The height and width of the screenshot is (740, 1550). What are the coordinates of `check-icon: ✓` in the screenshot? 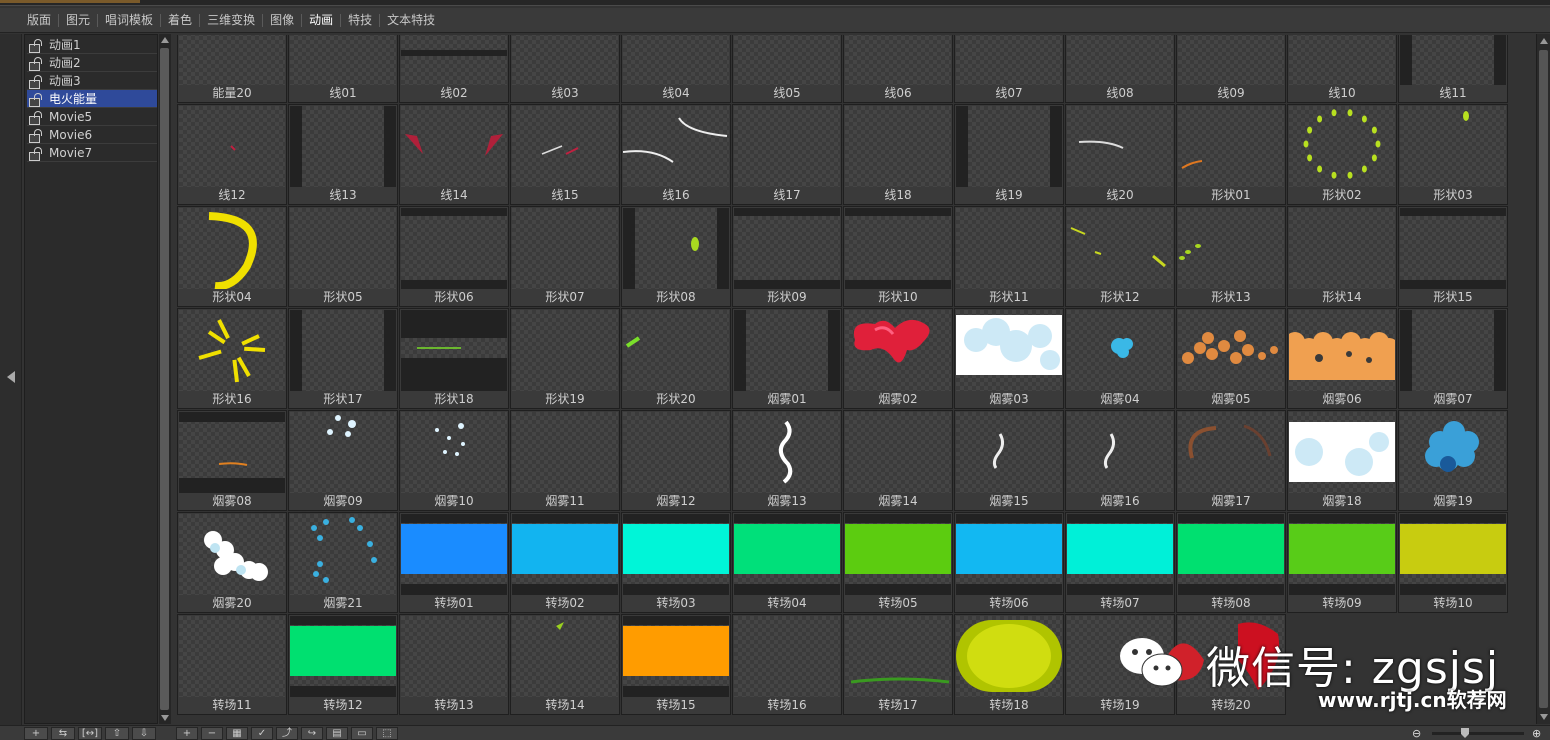 It's located at (262, 733).